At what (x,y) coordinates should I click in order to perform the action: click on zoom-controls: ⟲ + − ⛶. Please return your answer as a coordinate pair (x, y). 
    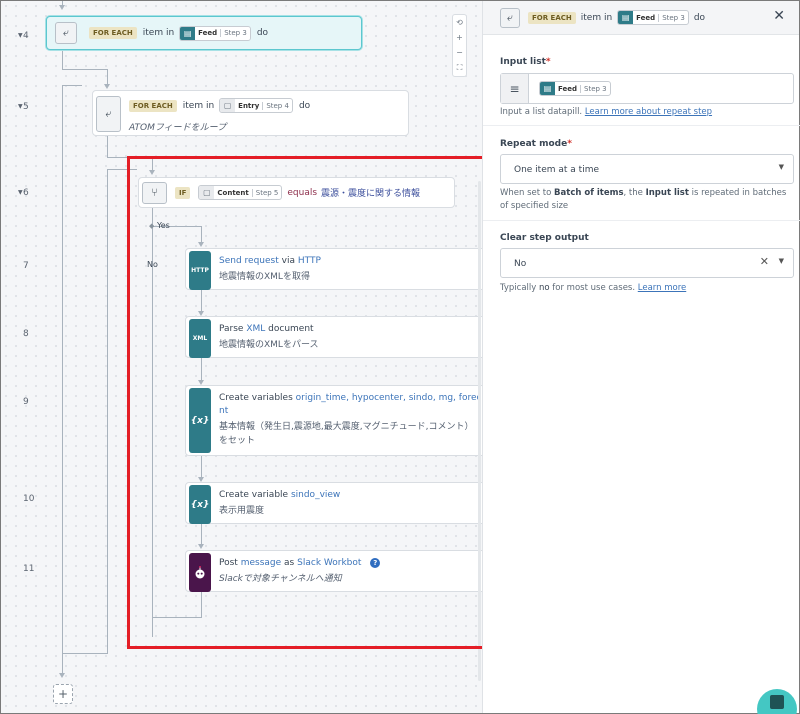
    Looking at the image, I should click on (459, 45).